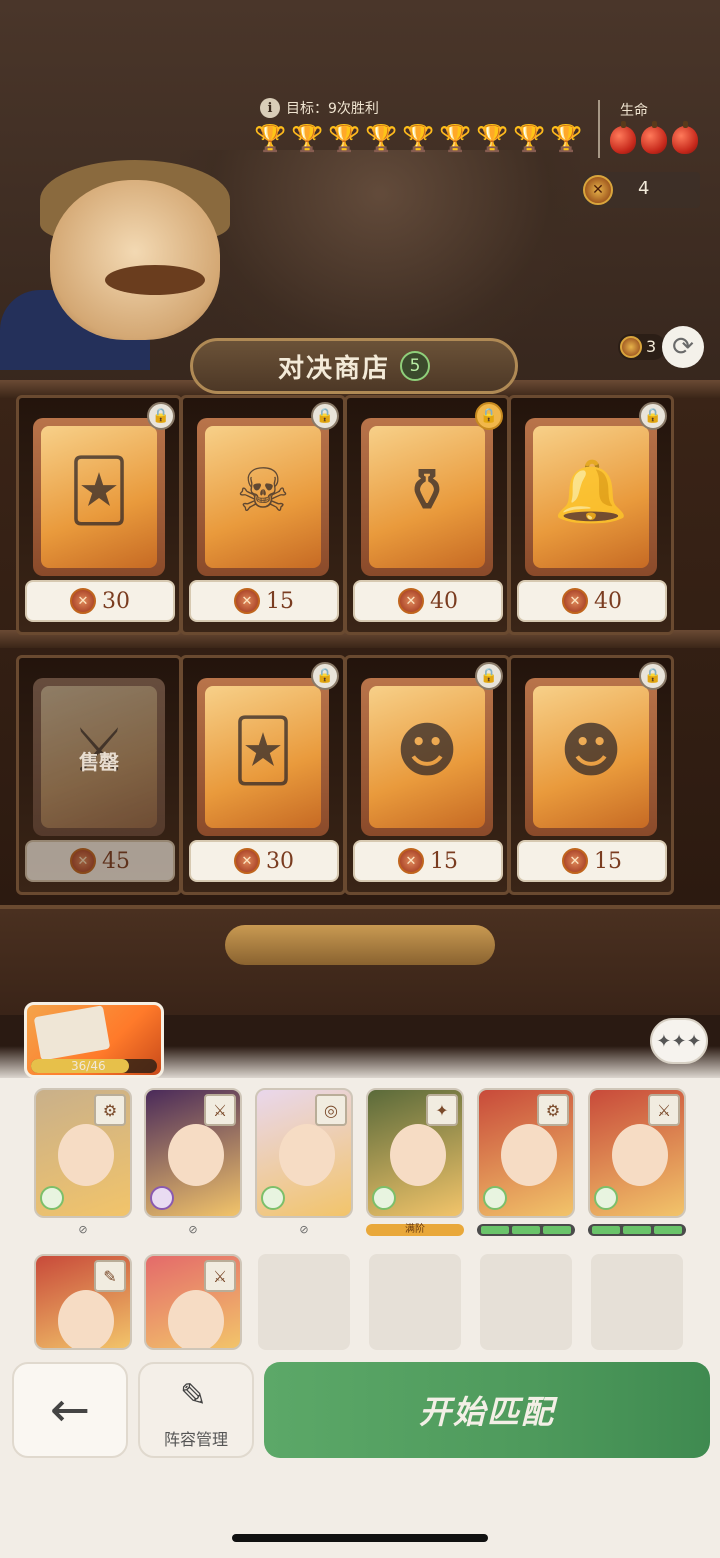 This screenshot has width=720, height=1558. I want to click on shop-slot: 🔔 🔒 ✕ 40, so click(591, 515).